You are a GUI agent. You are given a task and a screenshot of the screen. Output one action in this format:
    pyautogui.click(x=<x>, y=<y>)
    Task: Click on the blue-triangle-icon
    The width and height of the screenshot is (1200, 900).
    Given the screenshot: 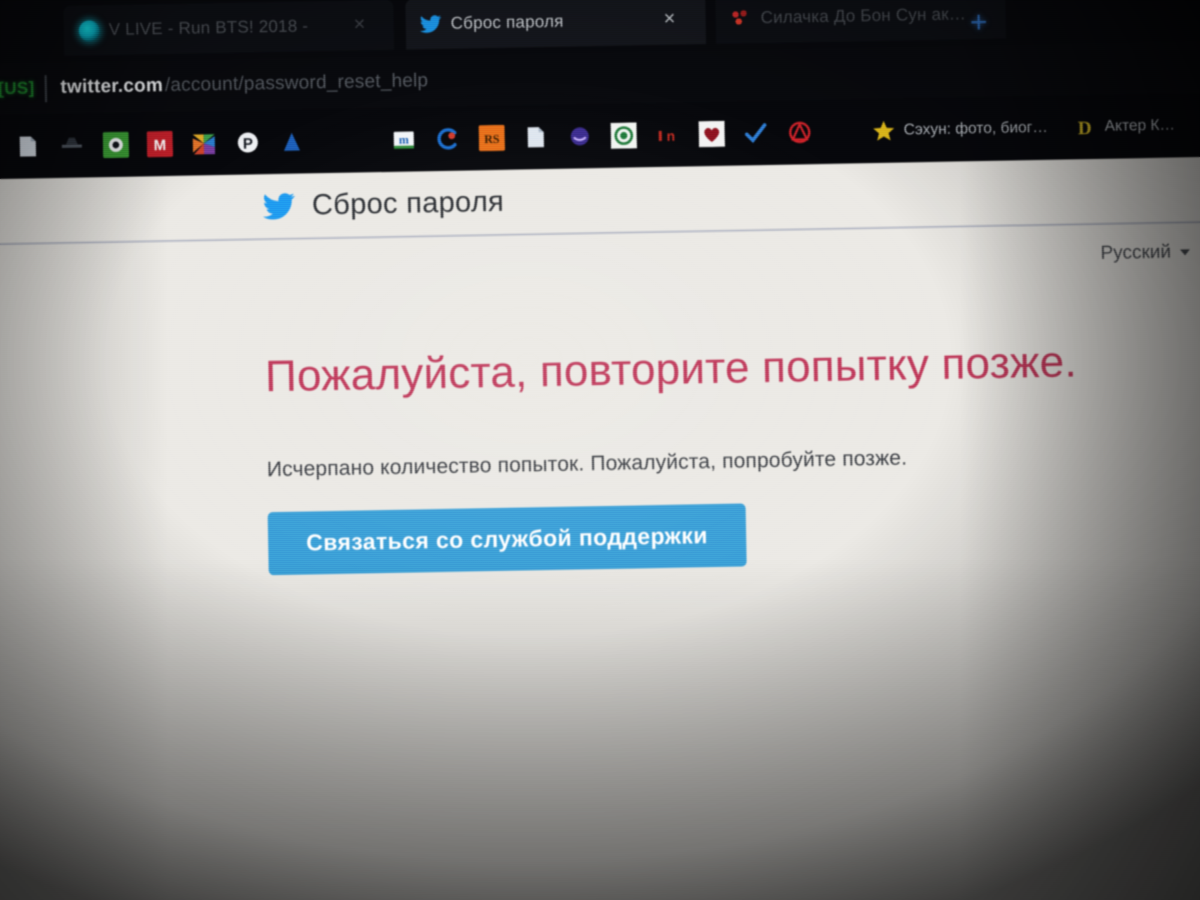 What is the action you would take?
    pyautogui.click(x=292, y=141)
    